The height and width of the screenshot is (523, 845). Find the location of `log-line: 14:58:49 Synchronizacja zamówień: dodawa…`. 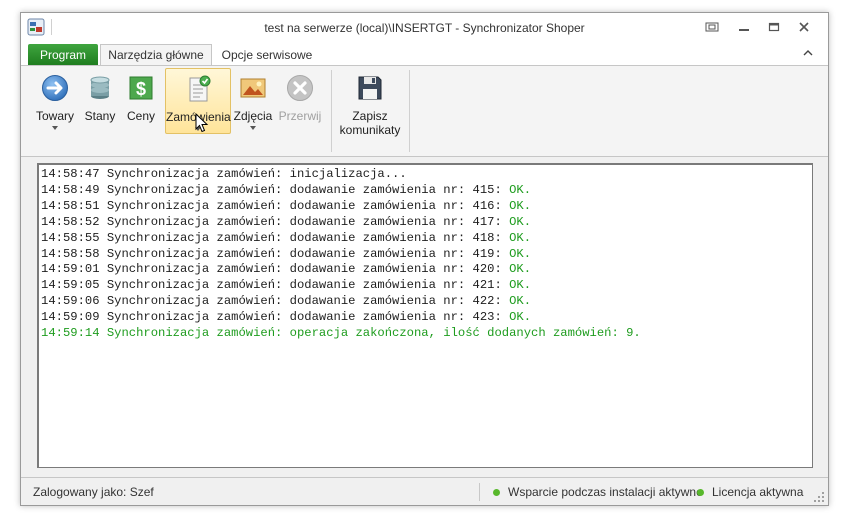

log-line: 14:58:49 Synchronizacja zamówień: dodawa… is located at coordinates (426, 191).